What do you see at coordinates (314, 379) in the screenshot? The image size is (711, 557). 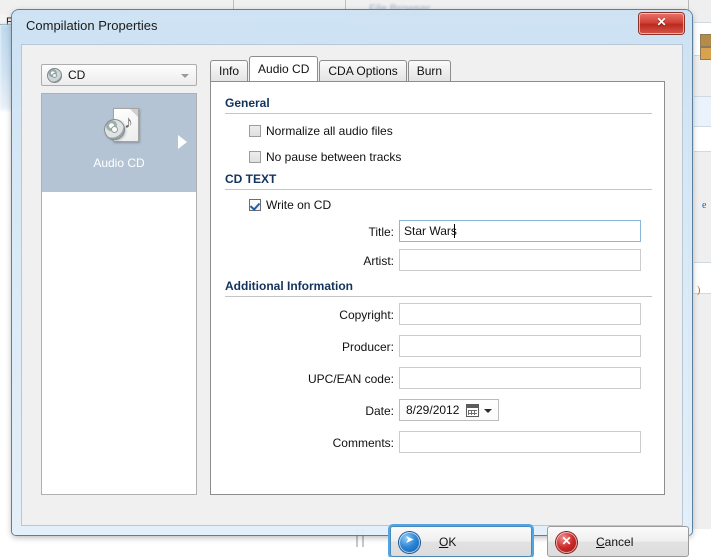 I see `label-upc-ean-code: UPC/EAN code:` at bounding box center [314, 379].